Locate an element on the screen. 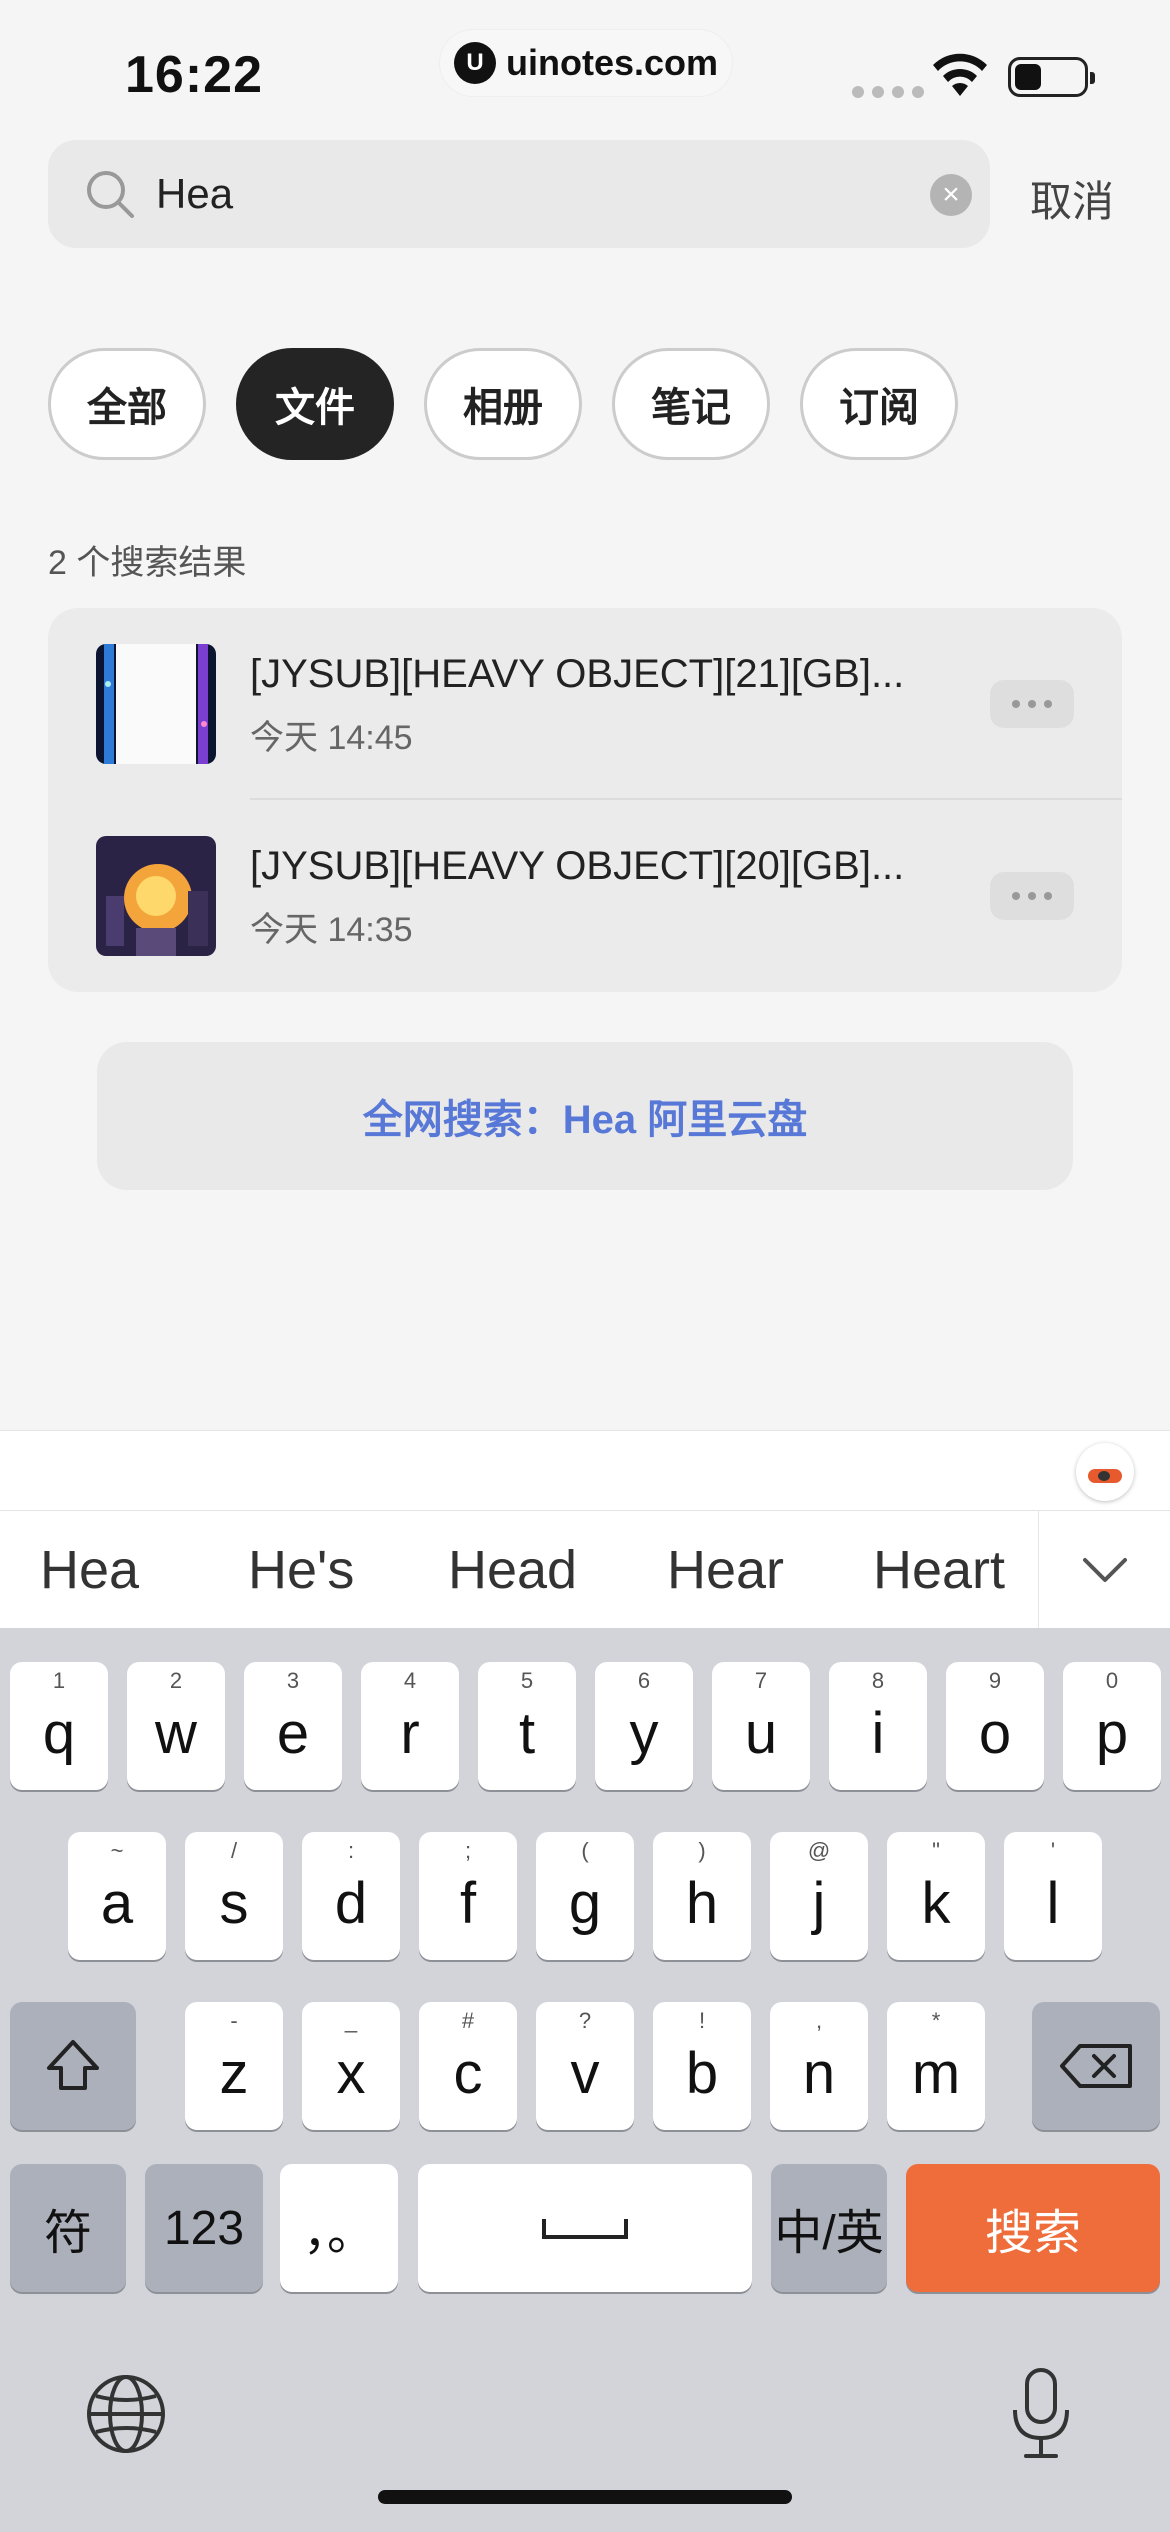 Image resolution: width=1170 pixels, height=2532 pixels. result-count: 2 个搜索结果 is located at coordinates (147, 563).